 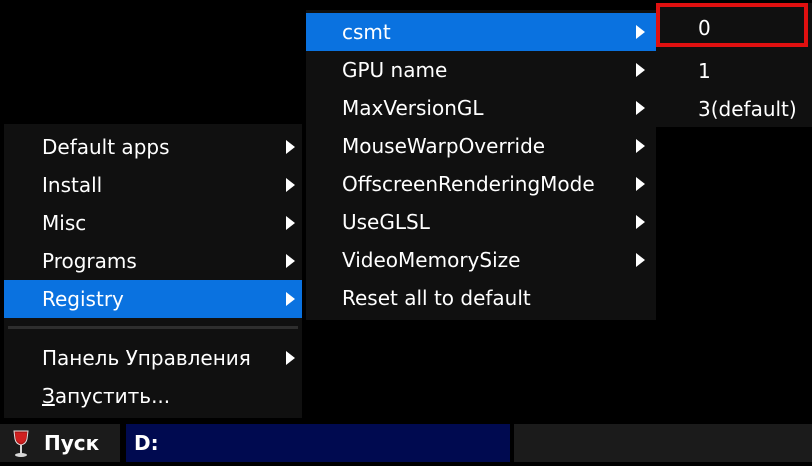 I want to click on menu-item-control-panel: Панель Управления, so click(x=153, y=358).